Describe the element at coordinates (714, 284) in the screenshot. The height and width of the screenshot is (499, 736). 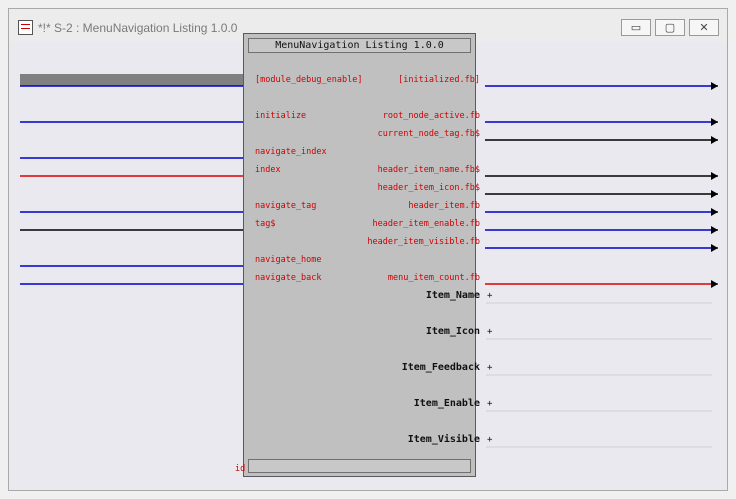
I see `output-wire-8-arrow` at that location.